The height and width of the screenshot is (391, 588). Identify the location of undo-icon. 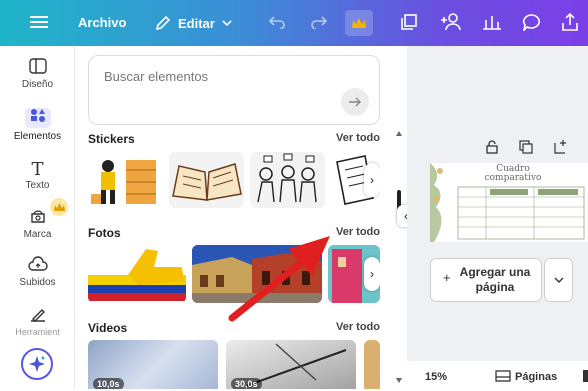
(277, 22).